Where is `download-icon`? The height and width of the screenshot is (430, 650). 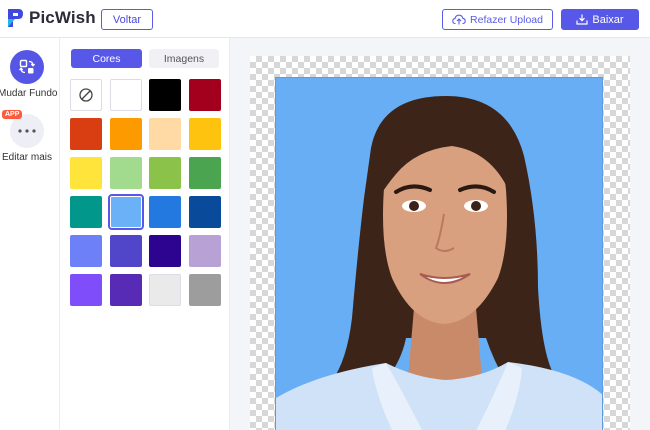 download-icon is located at coordinates (582, 19).